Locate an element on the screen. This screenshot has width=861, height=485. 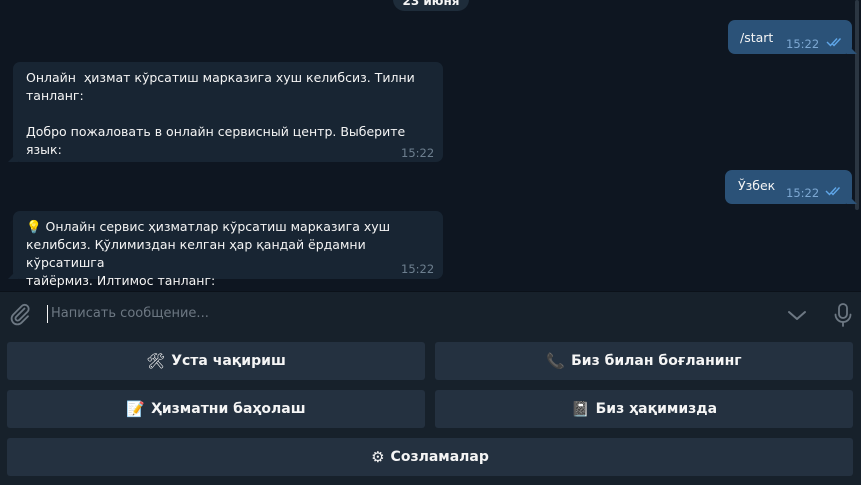
text-cursor is located at coordinates (47, 314).